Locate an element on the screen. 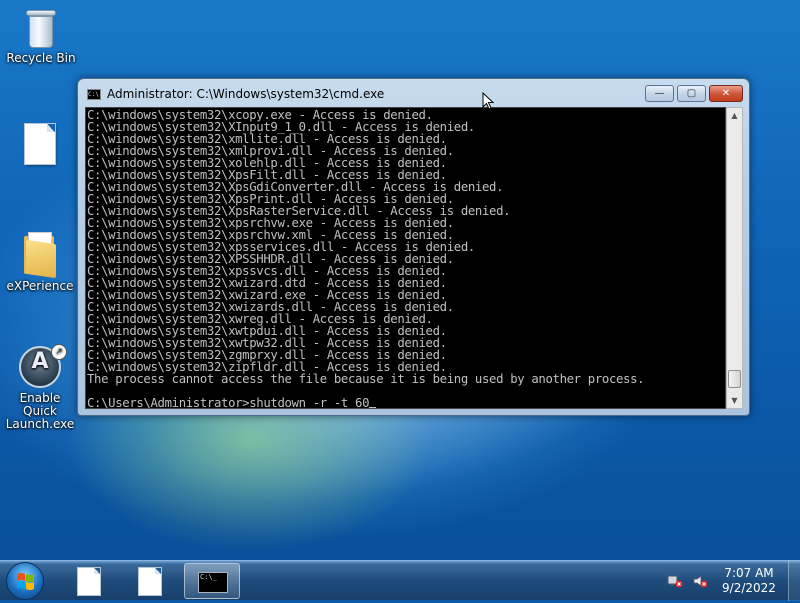 This screenshot has width=800, height=603. desktop-icon-label: eXPerience is located at coordinates (40, 286).